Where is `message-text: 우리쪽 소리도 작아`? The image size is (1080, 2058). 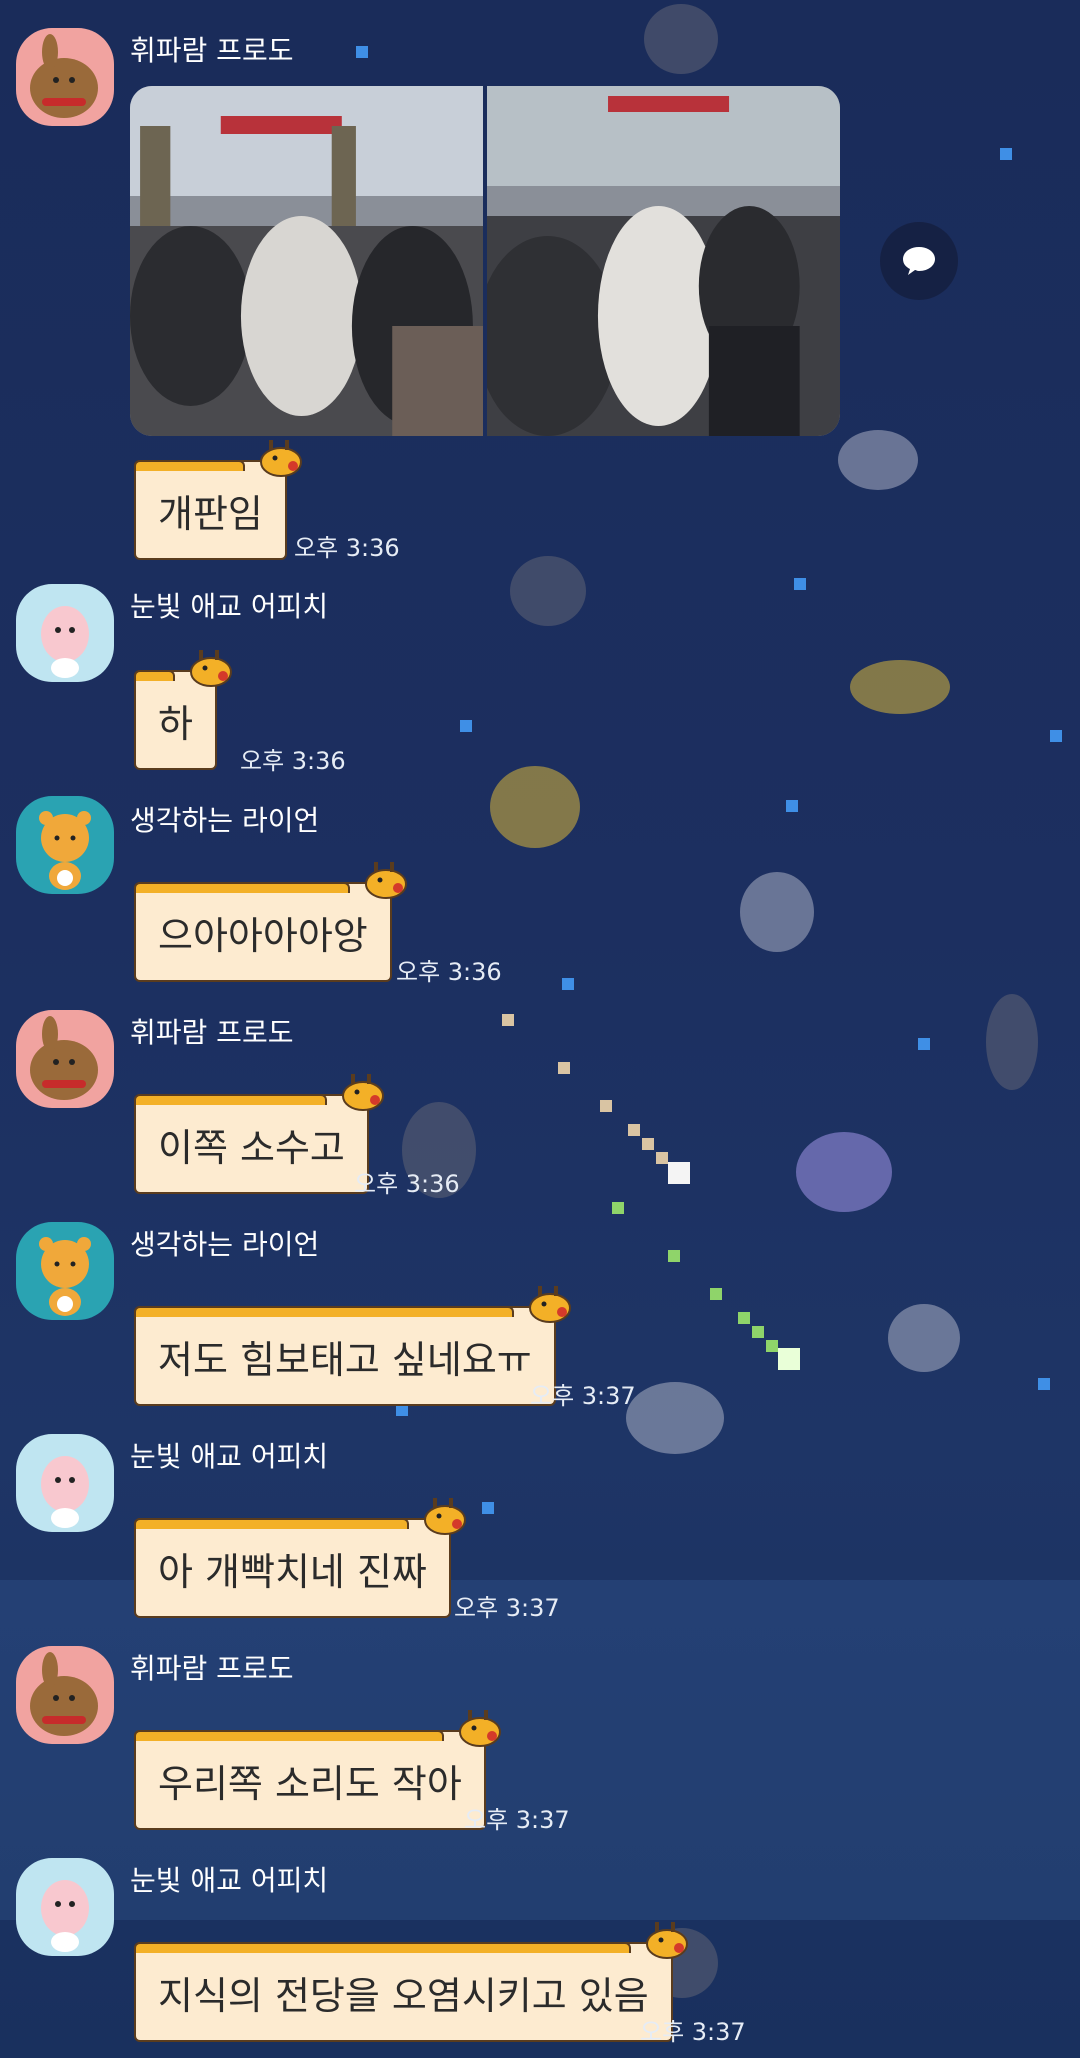 message-text: 우리쪽 소리도 작아 is located at coordinates (310, 1783).